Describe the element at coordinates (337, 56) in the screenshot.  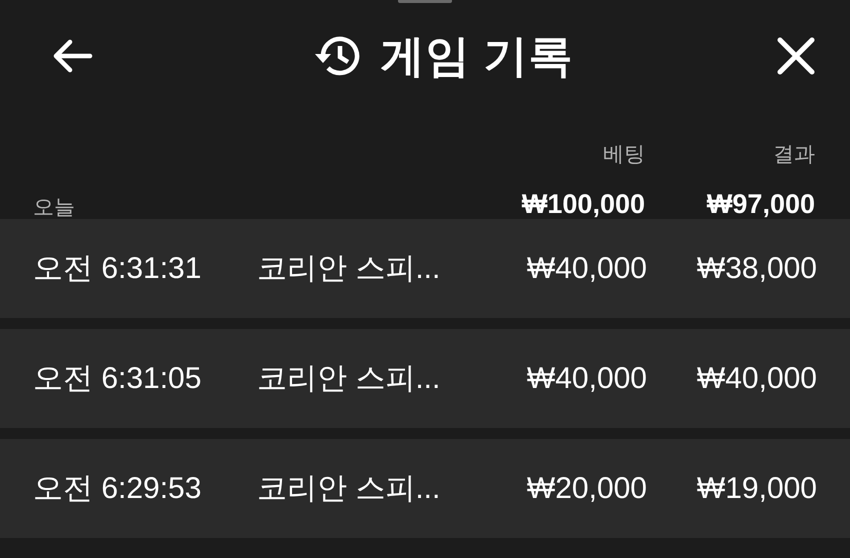
I see `history-icon` at that location.